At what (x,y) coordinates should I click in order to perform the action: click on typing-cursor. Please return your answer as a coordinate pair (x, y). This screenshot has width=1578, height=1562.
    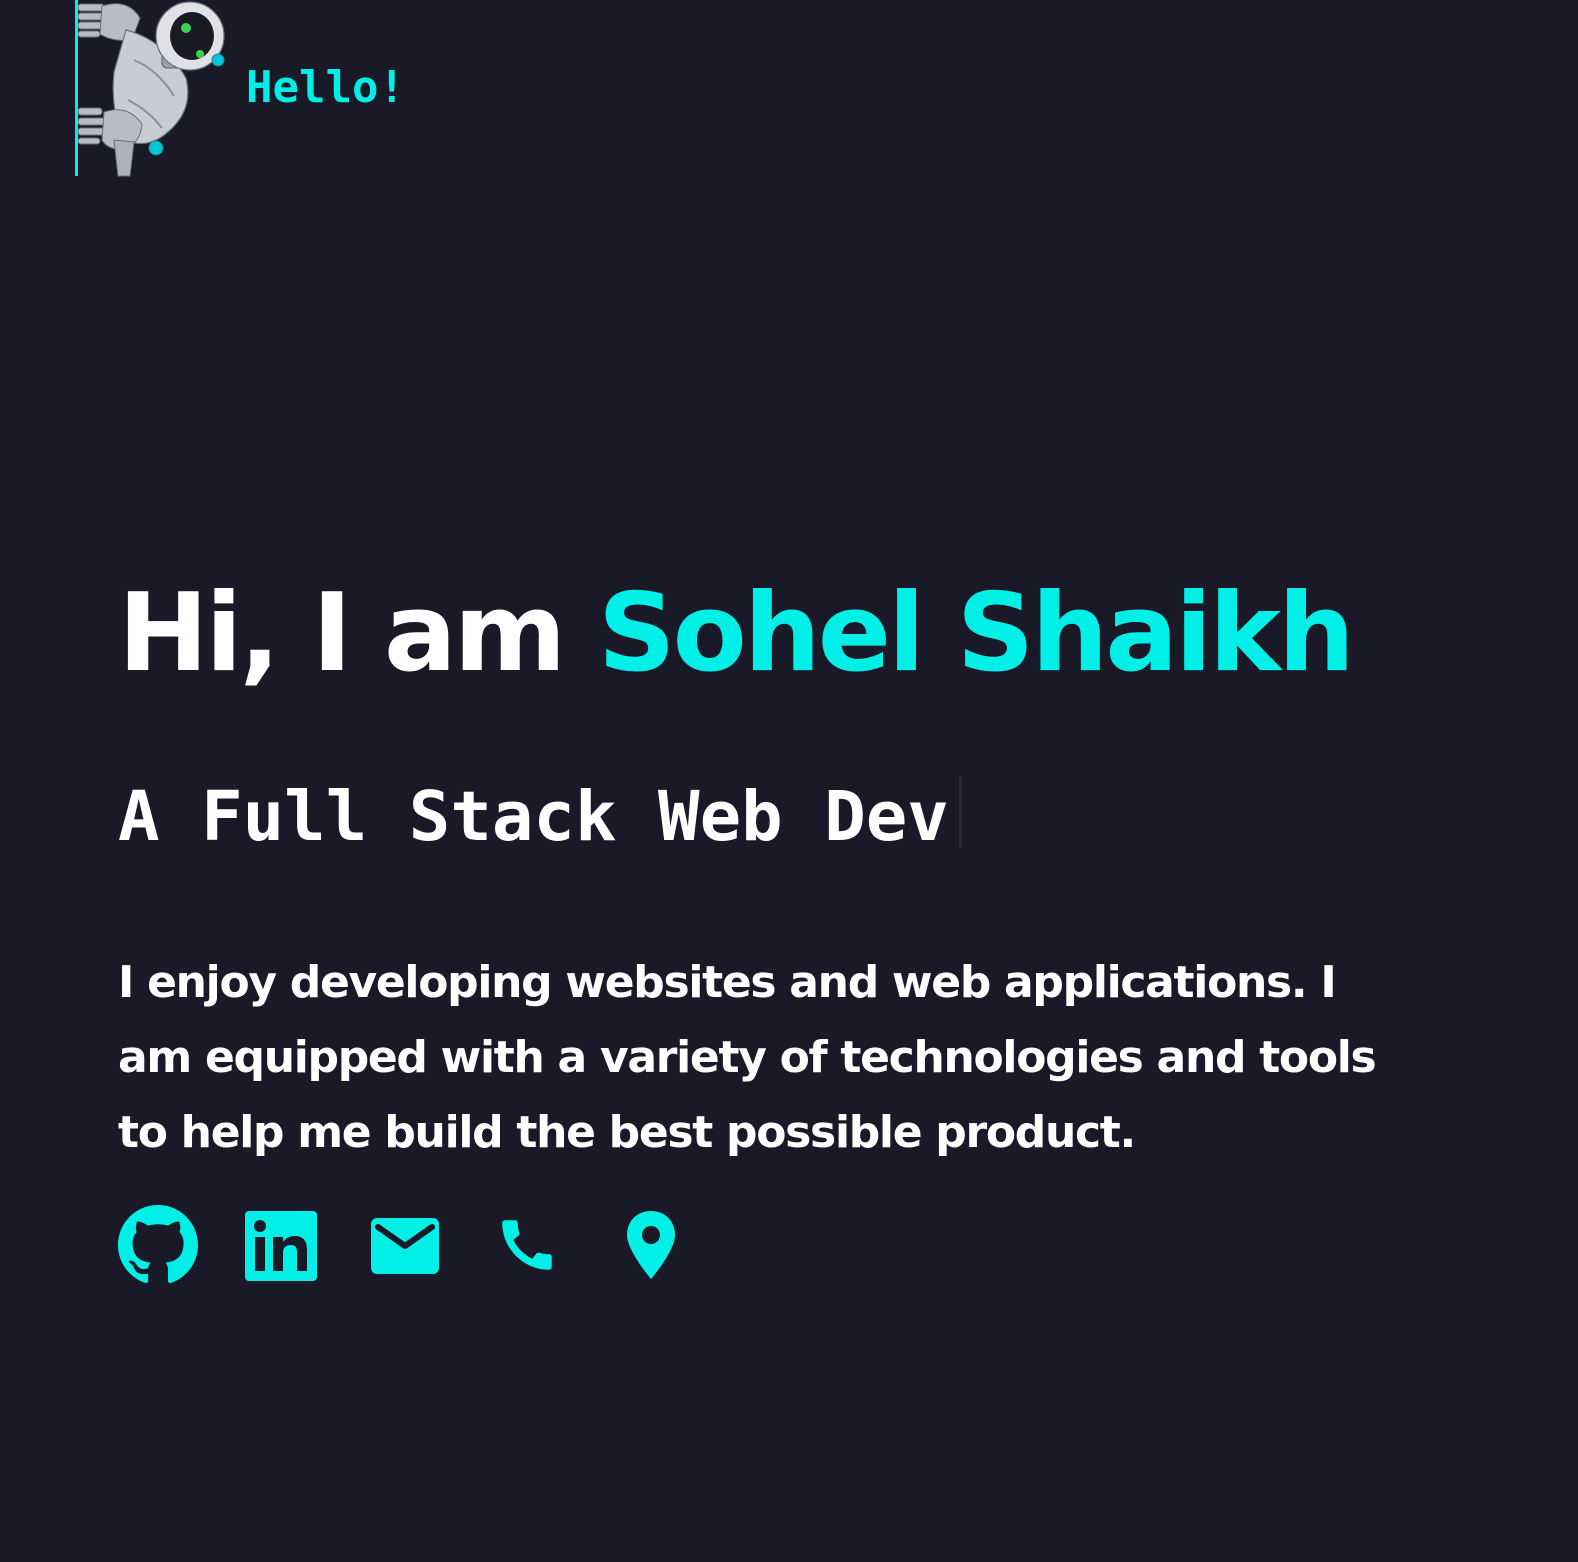
    Looking at the image, I should click on (960, 812).